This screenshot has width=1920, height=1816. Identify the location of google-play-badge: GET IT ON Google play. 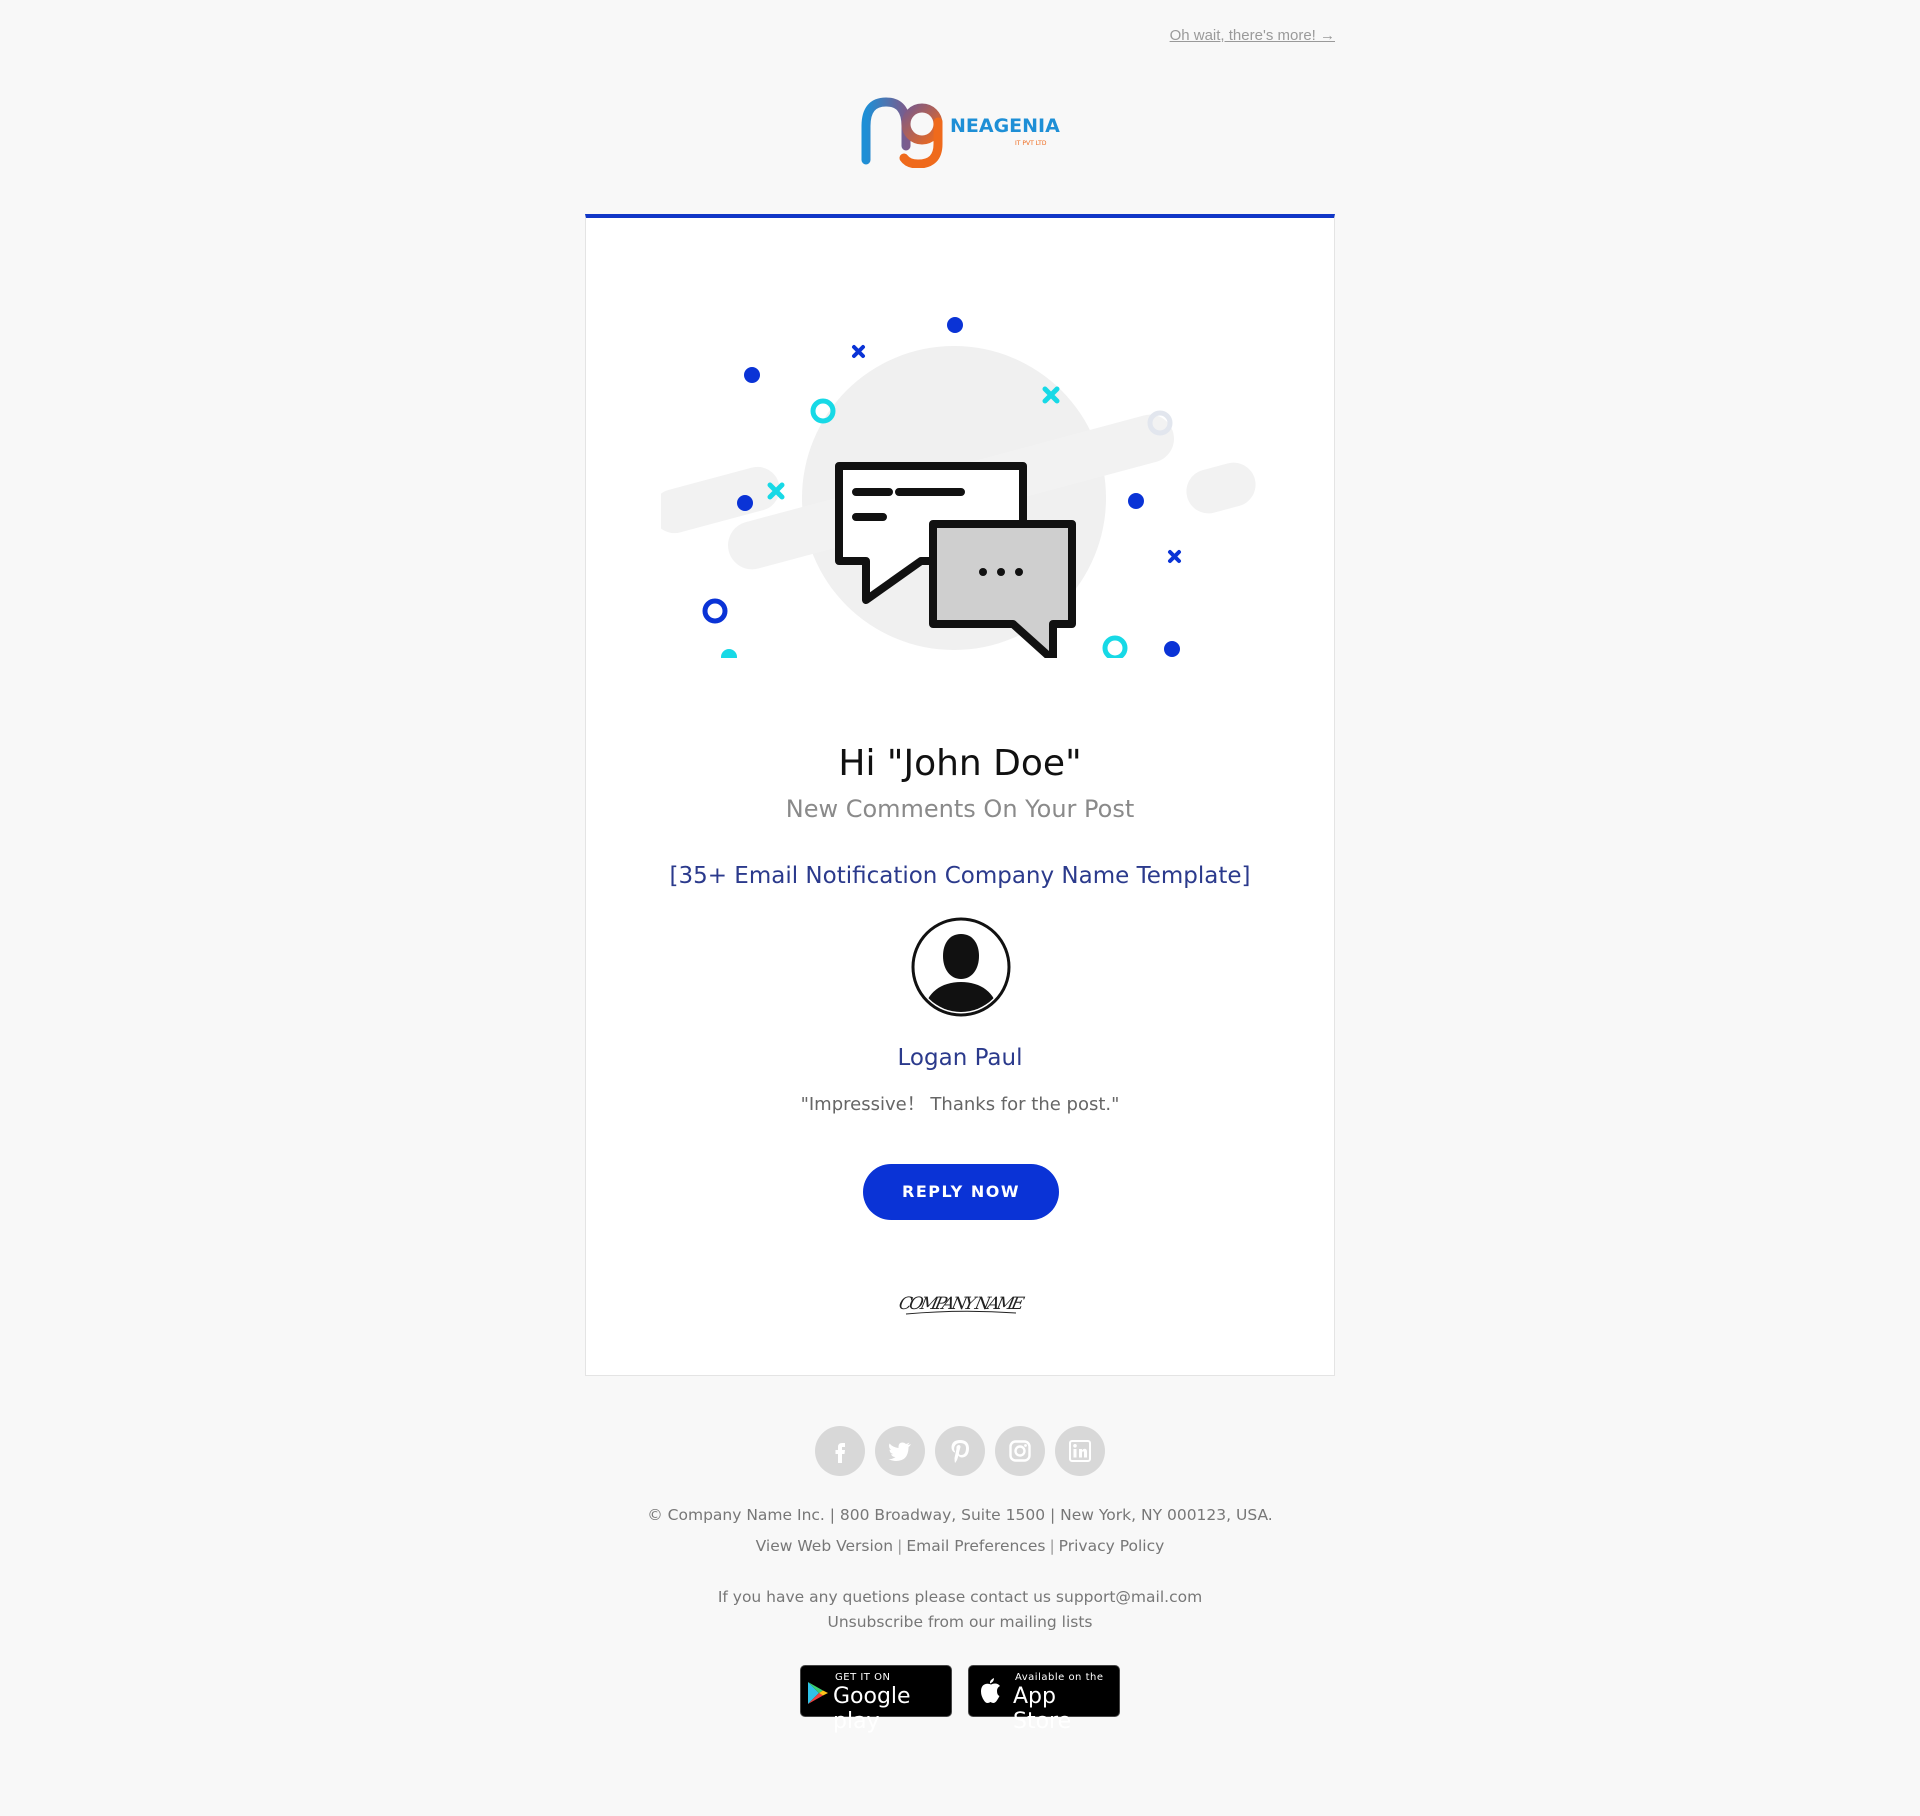
(876, 1699).